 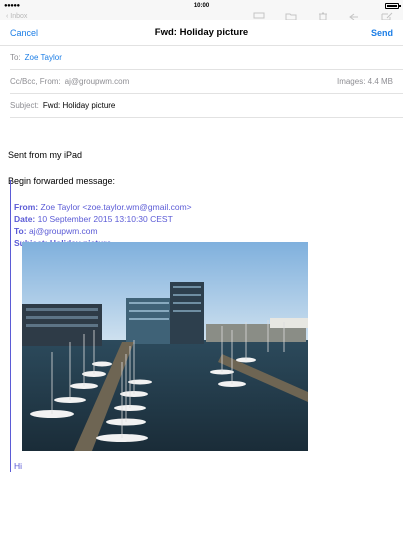 I want to click on forward-to-value: aj@groupwm.com, so click(x=63, y=231).